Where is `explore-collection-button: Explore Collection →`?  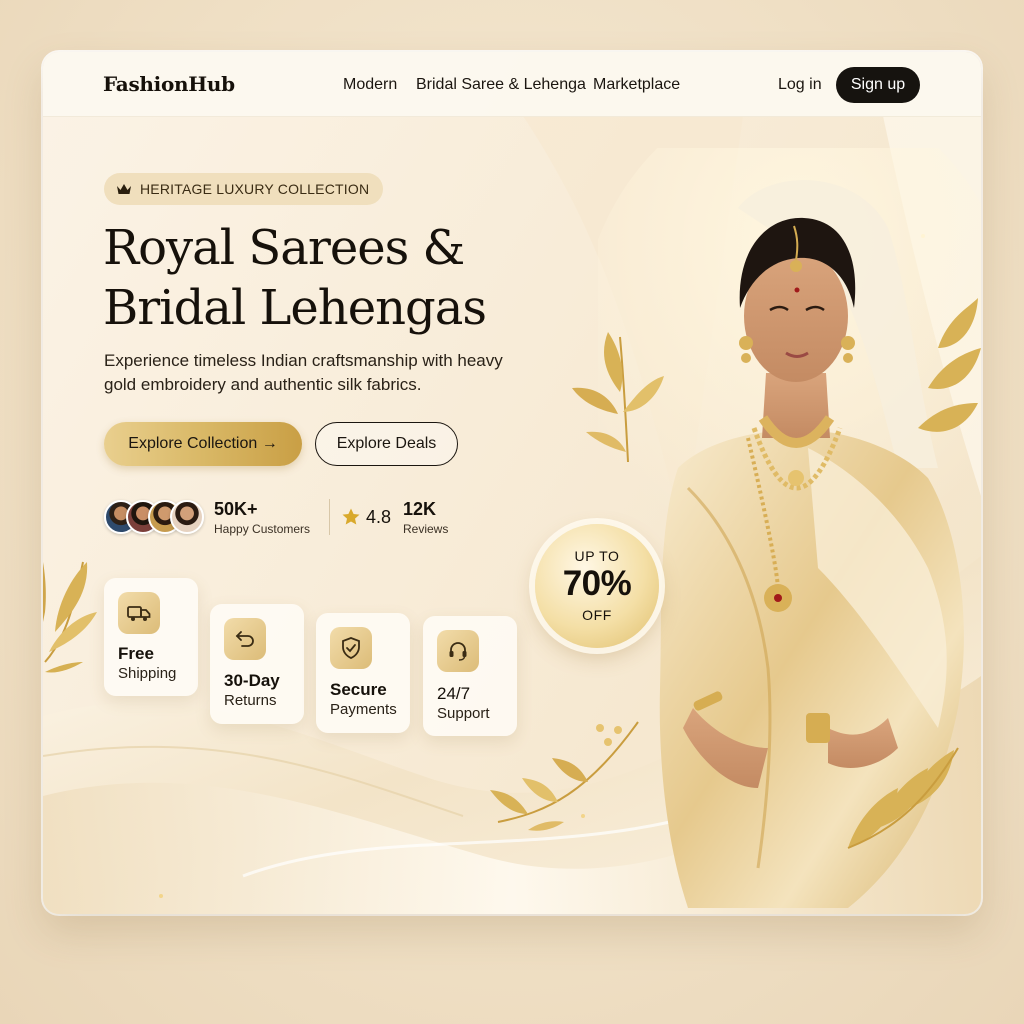
explore-collection-button: Explore Collection → is located at coordinates (203, 444).